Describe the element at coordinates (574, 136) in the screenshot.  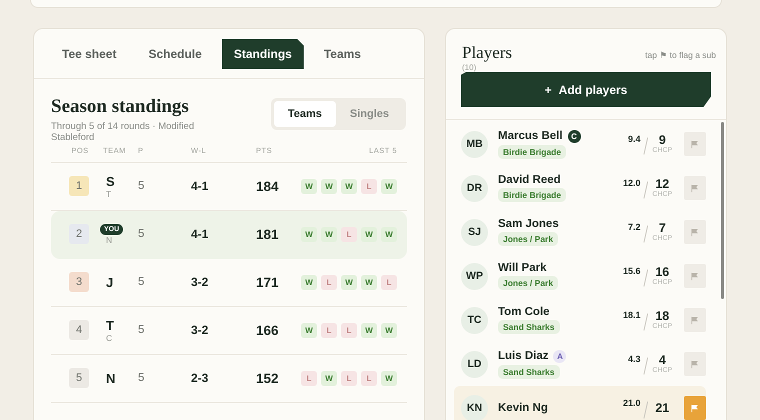
I see `role-badge: C` at that location.